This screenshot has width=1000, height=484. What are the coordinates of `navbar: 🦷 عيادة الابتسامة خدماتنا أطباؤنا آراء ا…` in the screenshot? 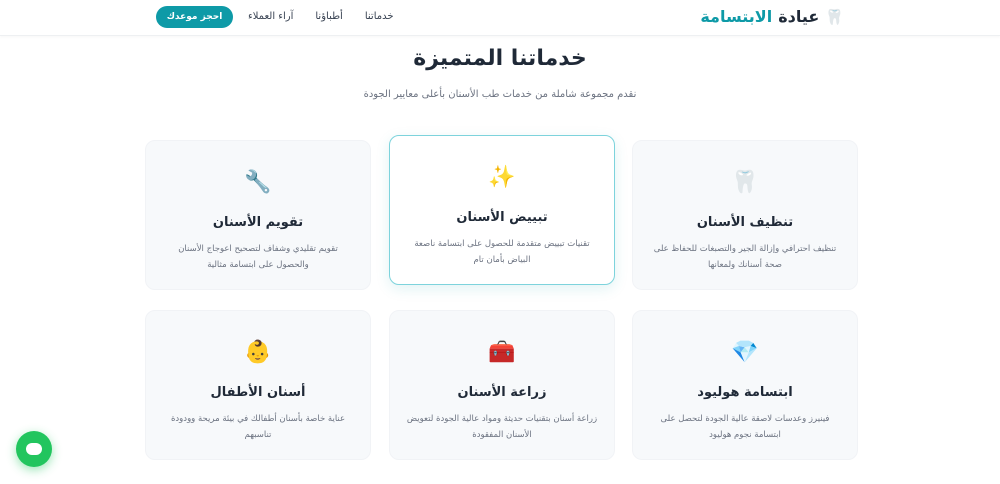 It's located at (500, 18).